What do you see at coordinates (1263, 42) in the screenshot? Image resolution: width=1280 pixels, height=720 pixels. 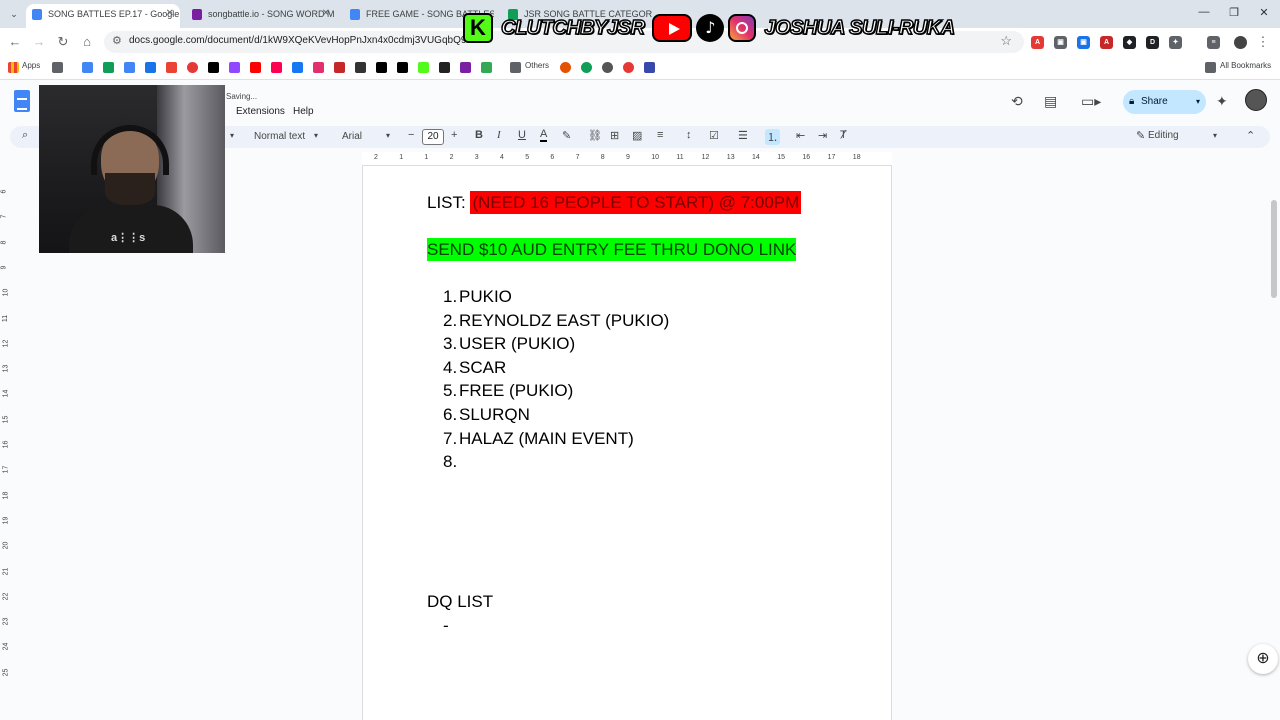 I see `chrome-menu-icon: ⋮` at bounding box center [1263, 42].